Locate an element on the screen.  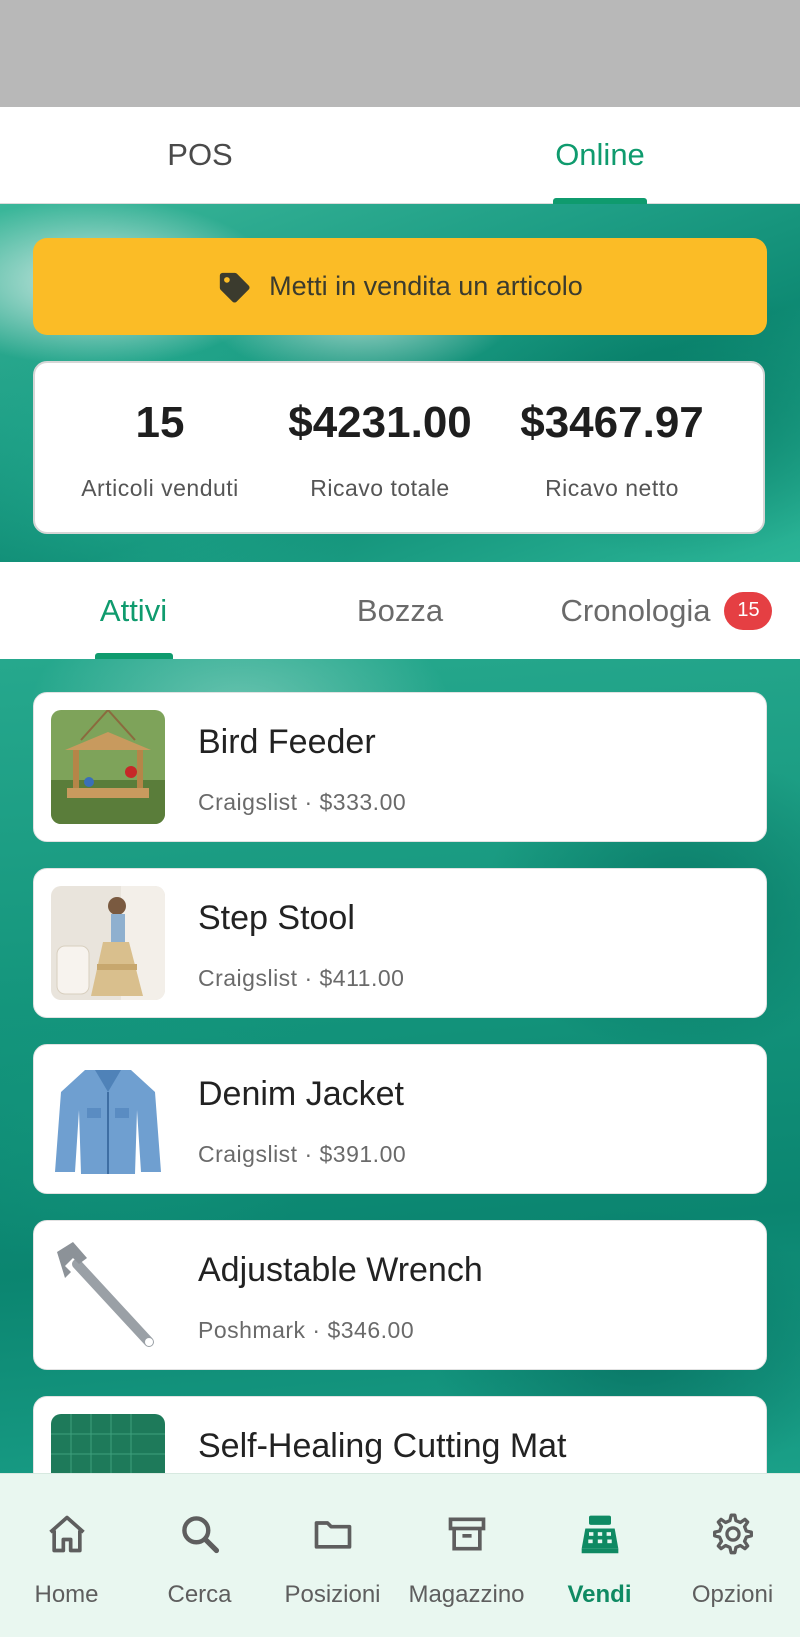
stat-net-revenue: $3467.97 Ricavo netto is located at coordinates (612, 449).